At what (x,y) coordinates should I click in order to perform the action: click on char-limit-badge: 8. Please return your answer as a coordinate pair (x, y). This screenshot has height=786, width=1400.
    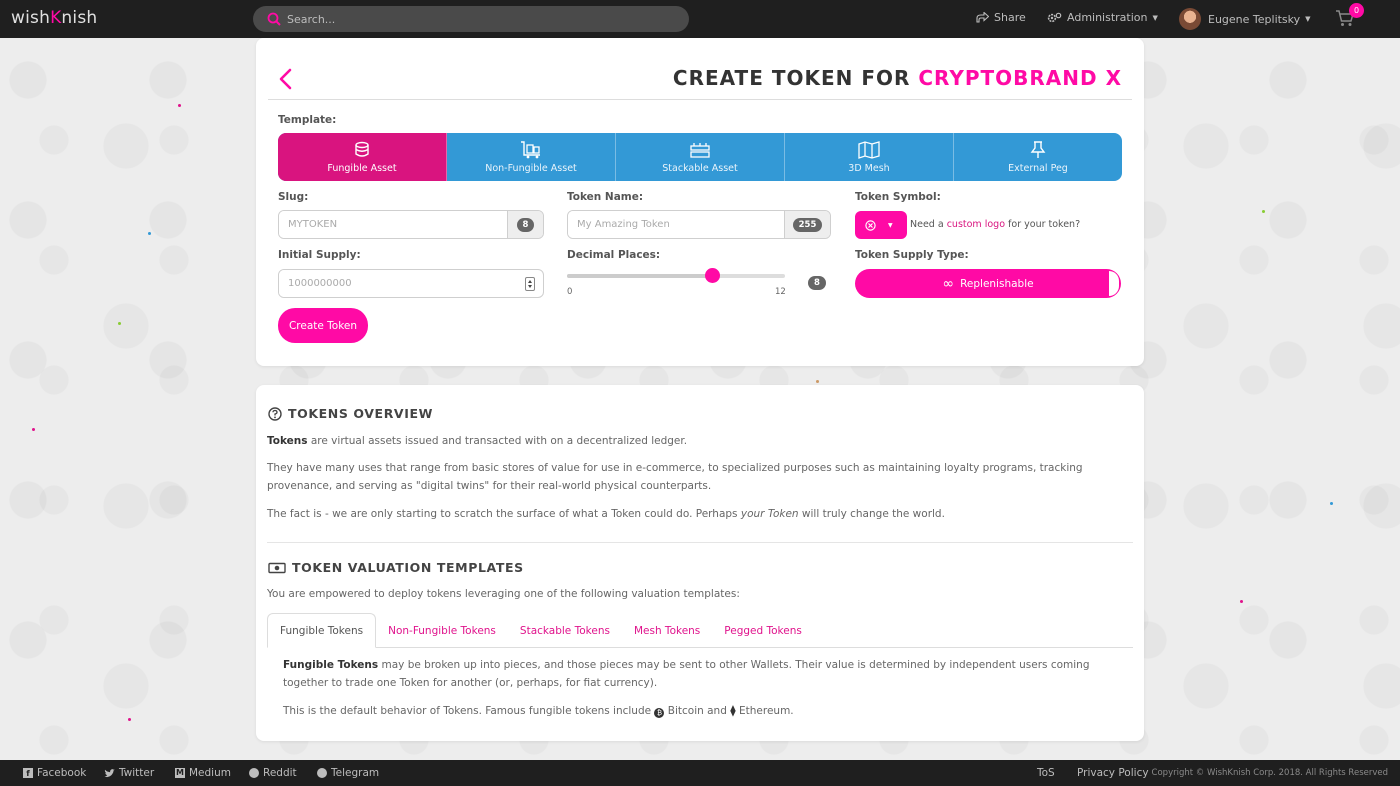
    Looking at the image, I should click on (525, 224).